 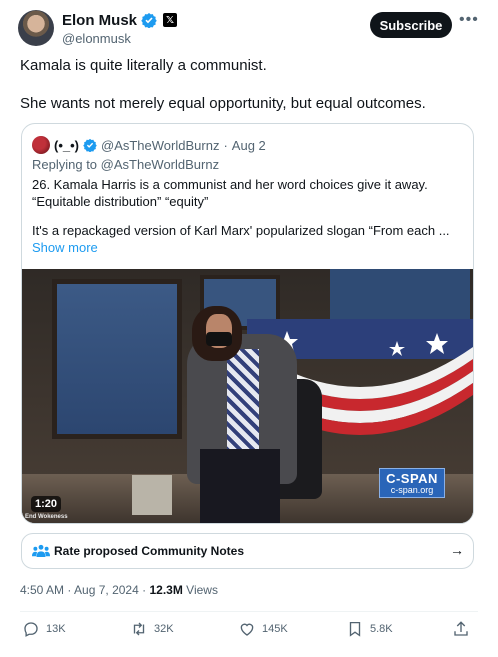 What do you see at coordinates (66, 145) in the screenshot?
I see `quoted-display-name: (•_•)` at bounding box center [66, 145].